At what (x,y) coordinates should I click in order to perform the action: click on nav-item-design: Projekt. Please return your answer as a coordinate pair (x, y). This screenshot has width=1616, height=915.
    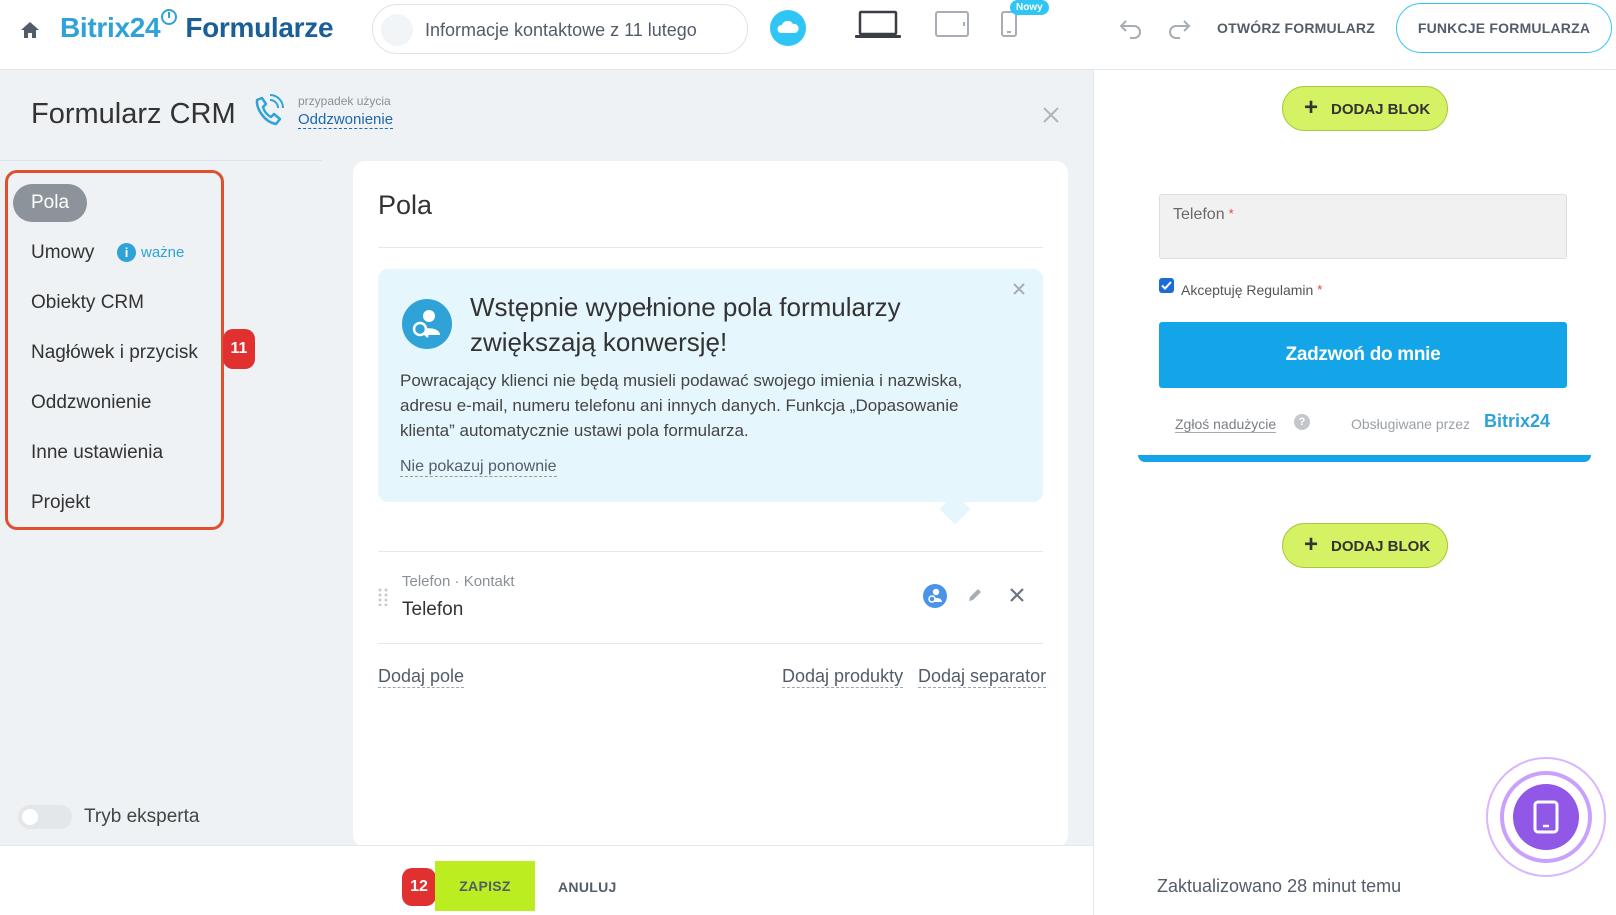
    Looking at the image, I should click on (60, 503).